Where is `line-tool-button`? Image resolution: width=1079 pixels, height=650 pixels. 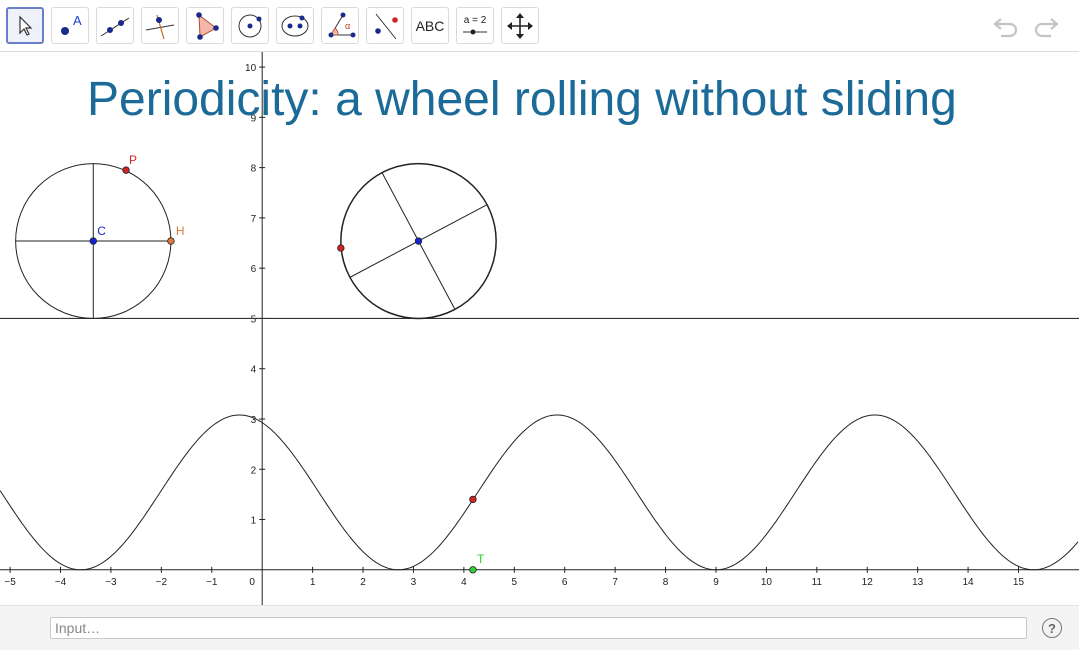 line-tool-button is located at coordinates (115, 25).